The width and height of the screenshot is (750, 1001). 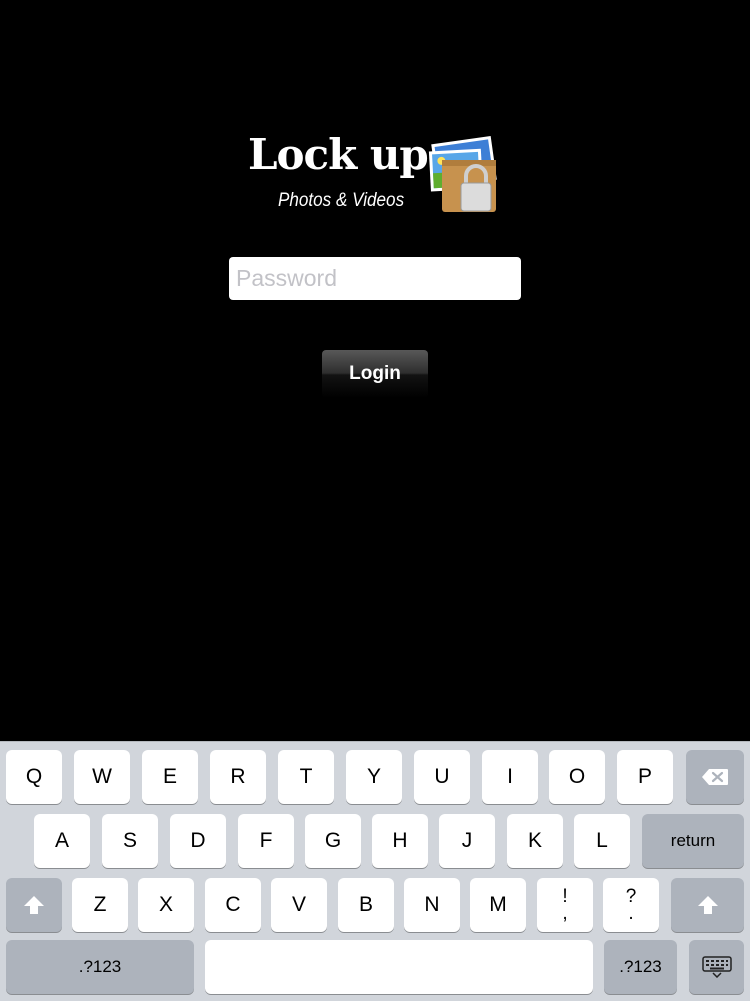 I want to click on key-t: T, so click(x=306, y=777).